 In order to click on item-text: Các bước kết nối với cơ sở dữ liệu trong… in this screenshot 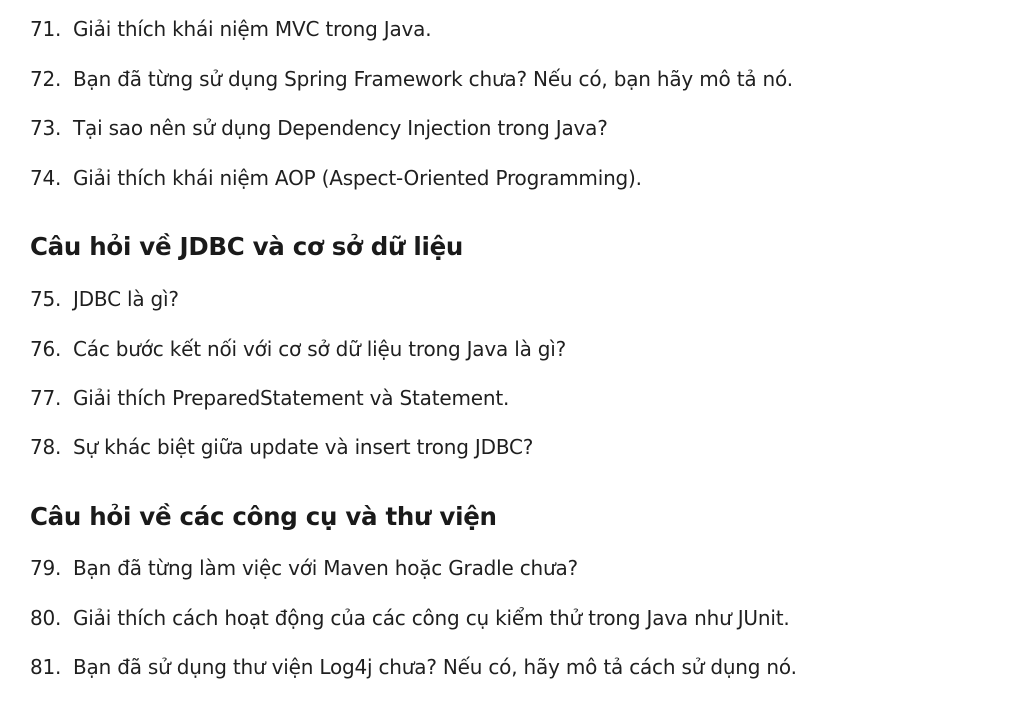, I will do `click(320, 349)`.